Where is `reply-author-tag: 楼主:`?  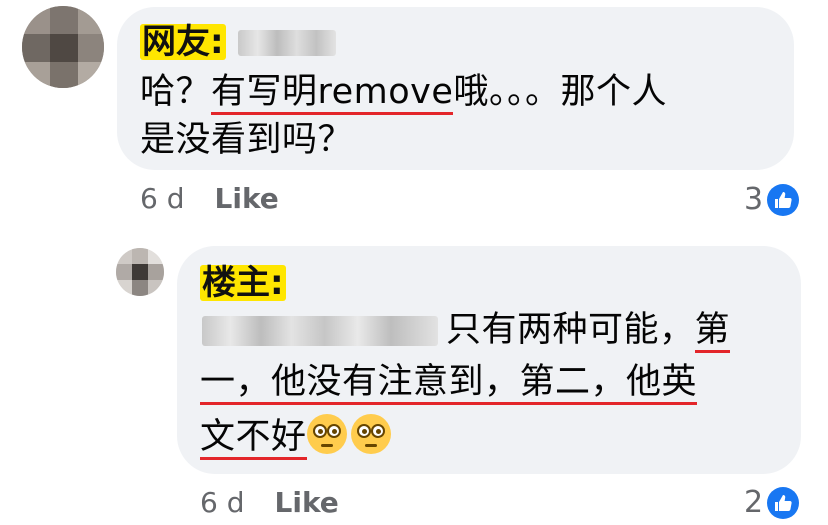
reply-author-tag: 楼主: is located at coordinates (243, 283).